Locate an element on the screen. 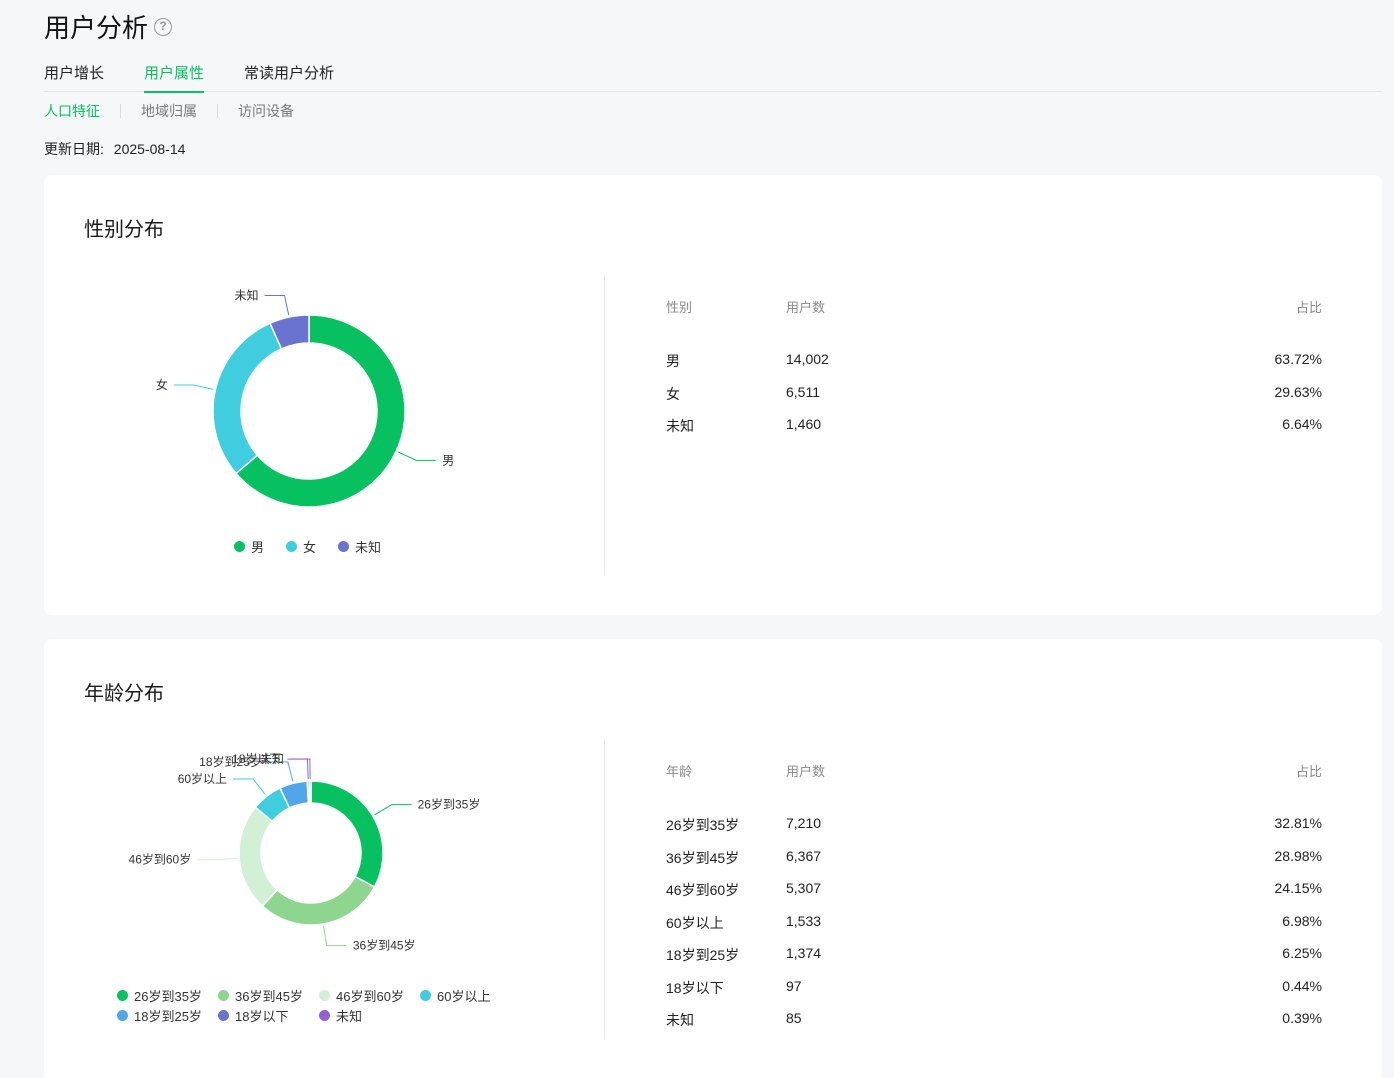 Image resolution: width=1394 pixels, height=1078 pixels. table-cell-users: 5,307 is located at coordinates (804, 888).